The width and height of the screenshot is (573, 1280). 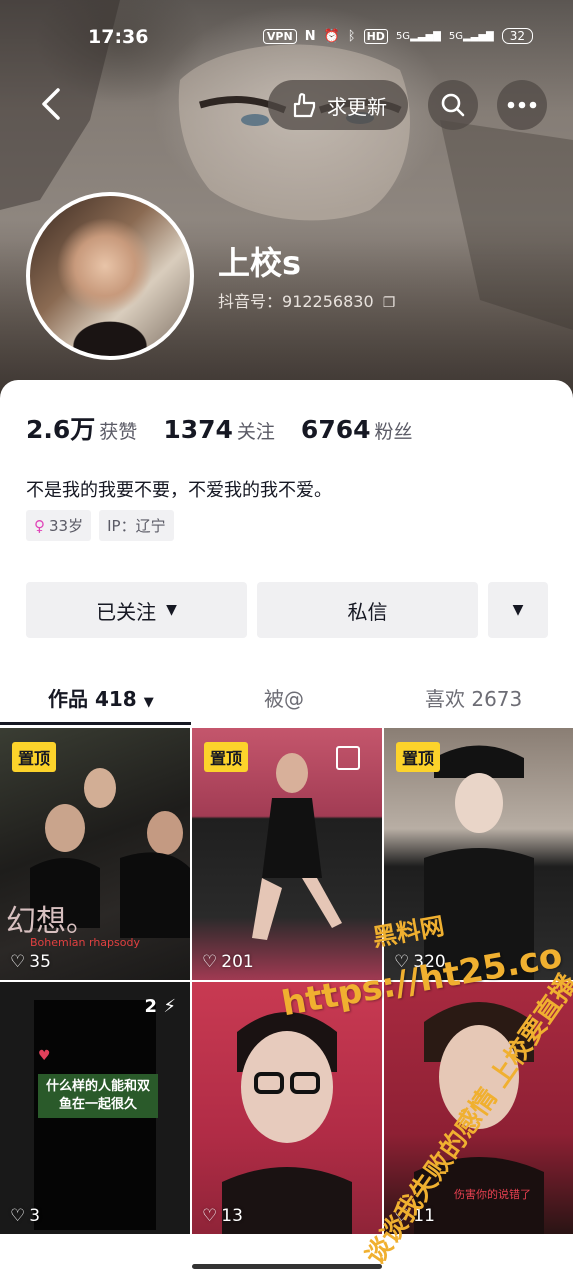 I want to click on bio-text: 不是我的我要不要，不爱我的我不爱。, so click(x=179, y=490).